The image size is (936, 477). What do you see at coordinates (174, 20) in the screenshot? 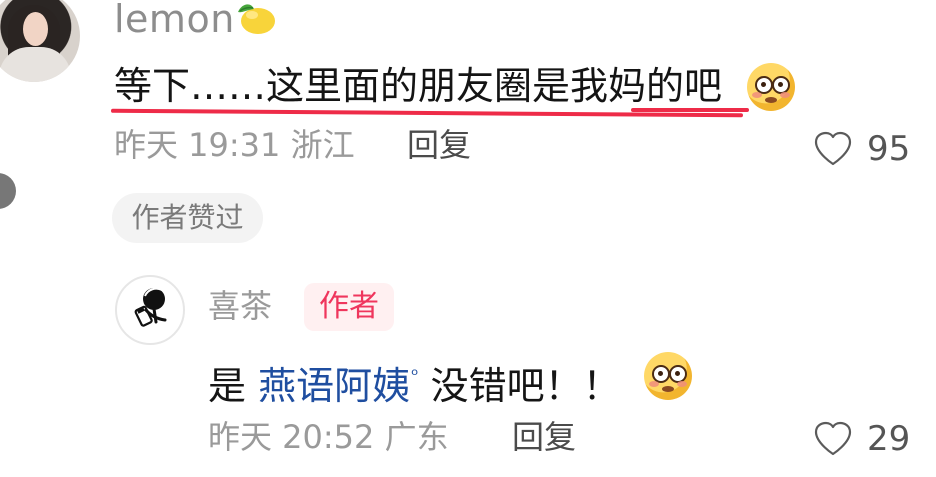
I see `comment-username: lemon` at bounding box center [174, 20].